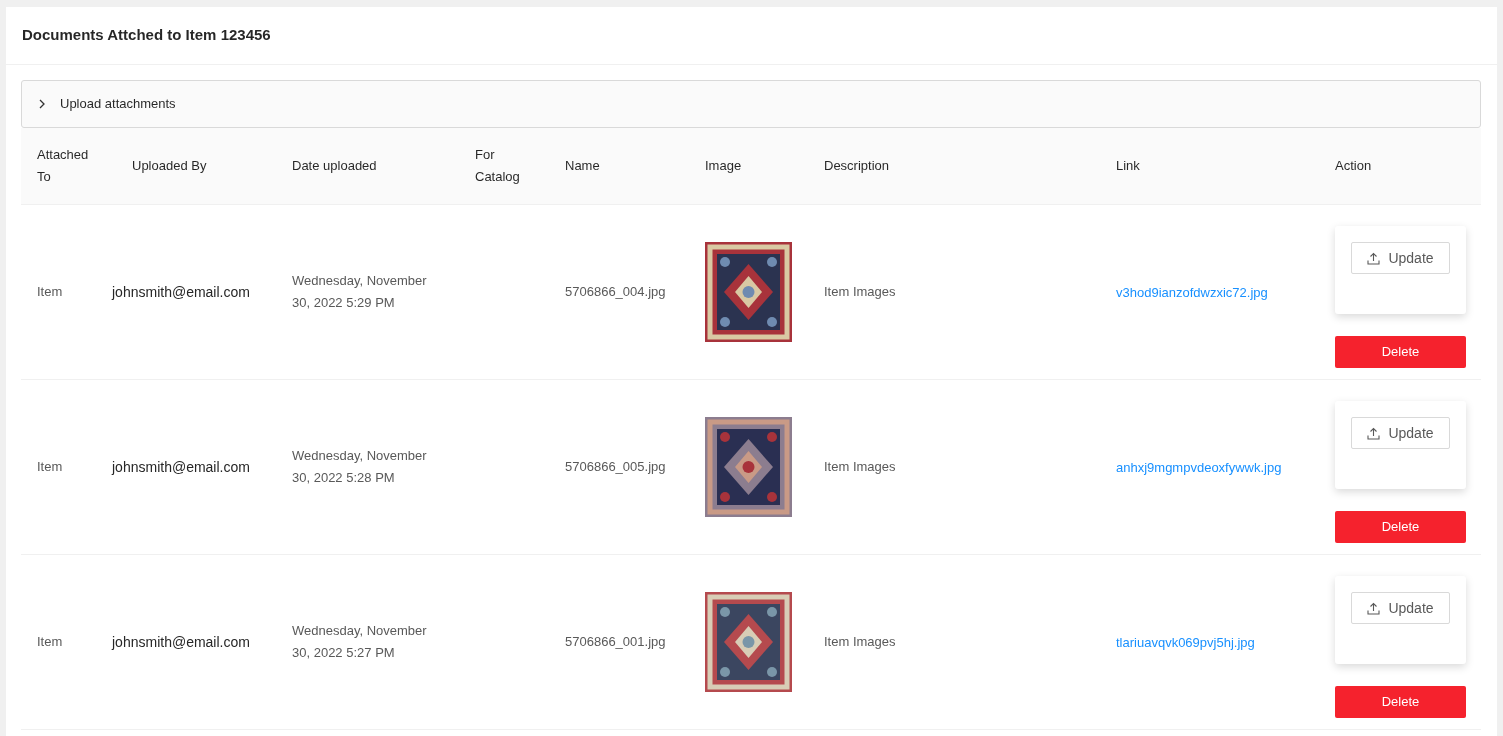 The height and width of the screenshot is (736, 1503). I want to click on page-title: Documents Attched to Item 123456, so click(146, 35).